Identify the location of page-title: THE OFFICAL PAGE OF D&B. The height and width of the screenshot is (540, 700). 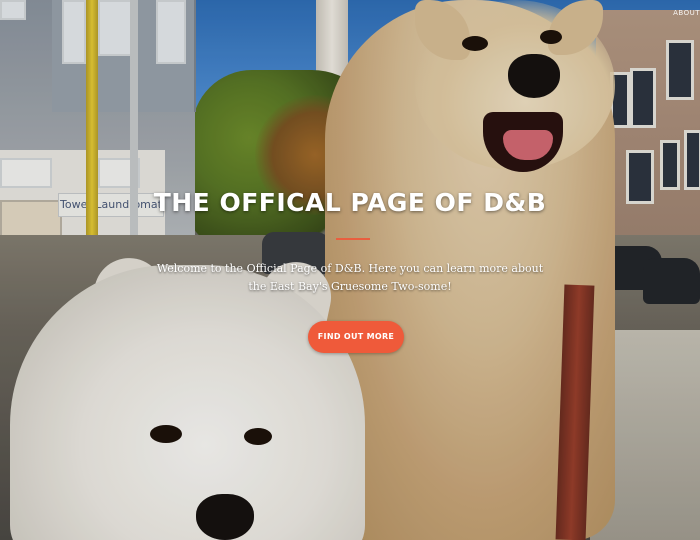
(350, 202).